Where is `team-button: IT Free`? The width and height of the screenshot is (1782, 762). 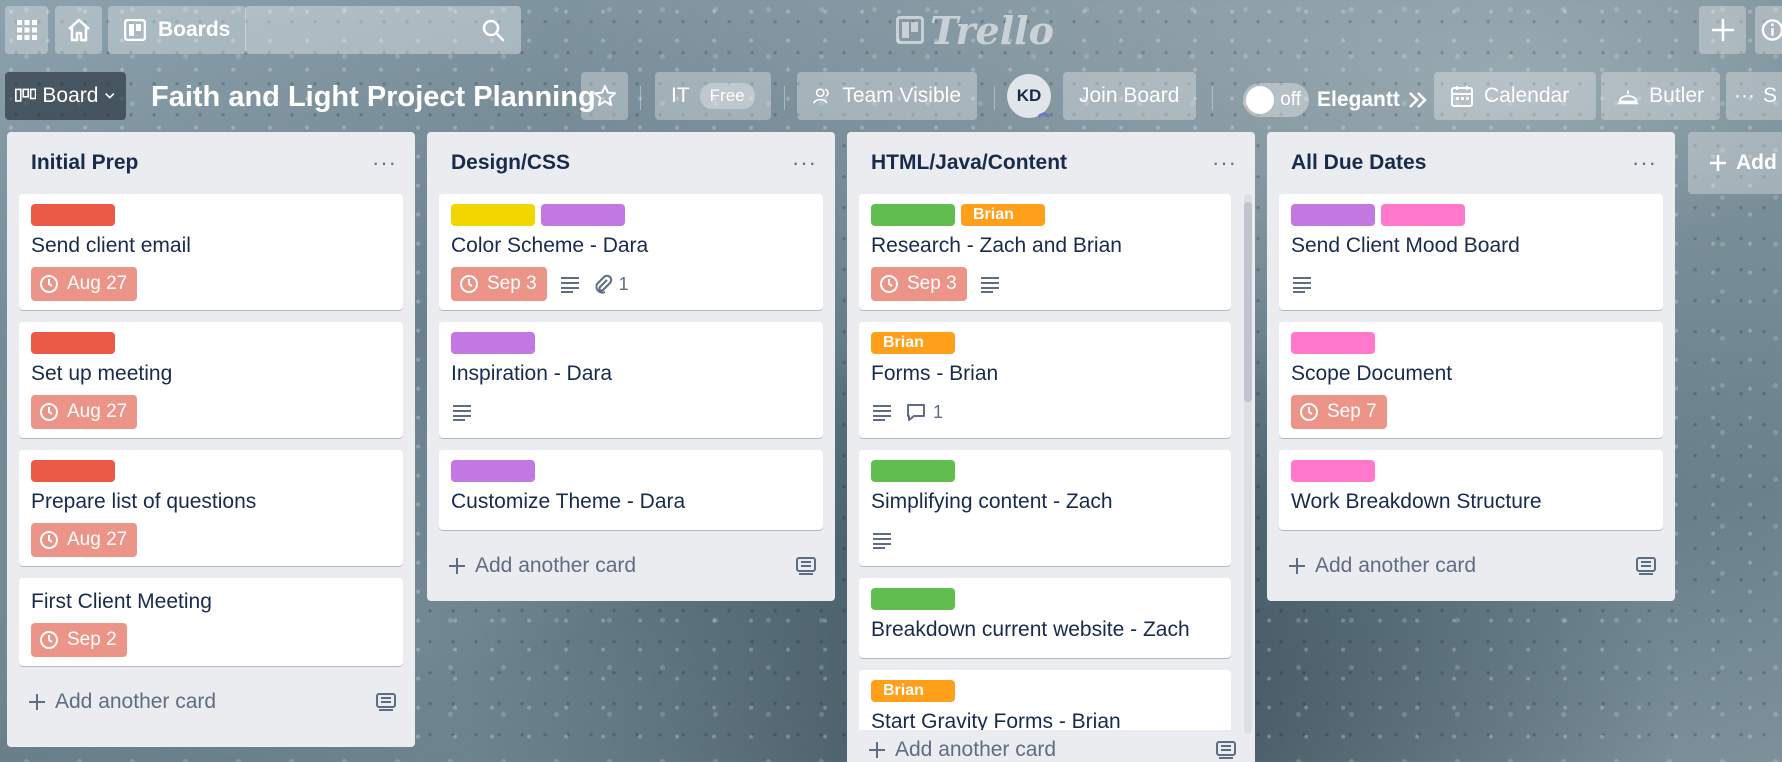 team-button: IT Free is located at coordinates (713, 96).